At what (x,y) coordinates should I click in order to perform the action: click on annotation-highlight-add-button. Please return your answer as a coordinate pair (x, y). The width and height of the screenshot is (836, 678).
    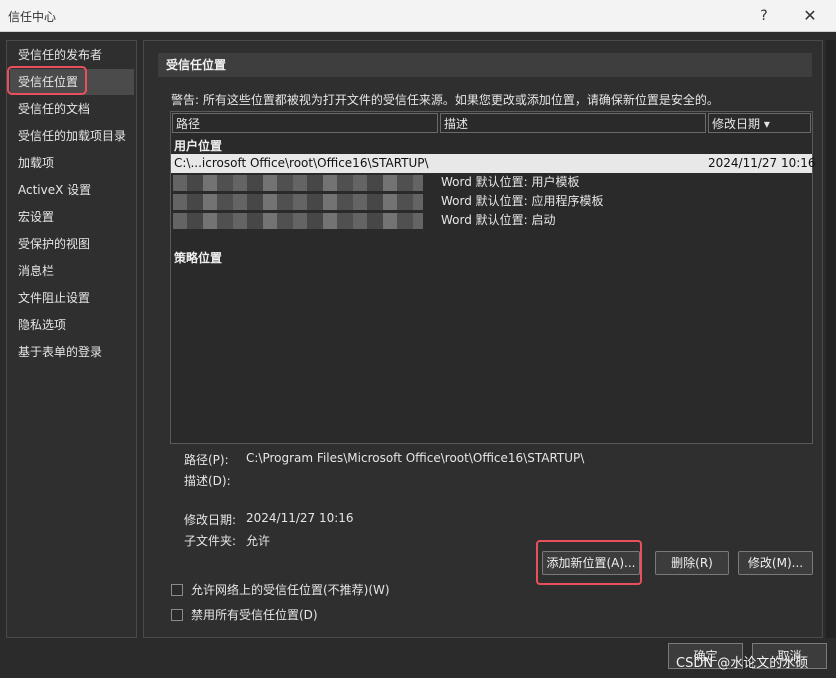
    Looking at the image, I should click on (589, 562).